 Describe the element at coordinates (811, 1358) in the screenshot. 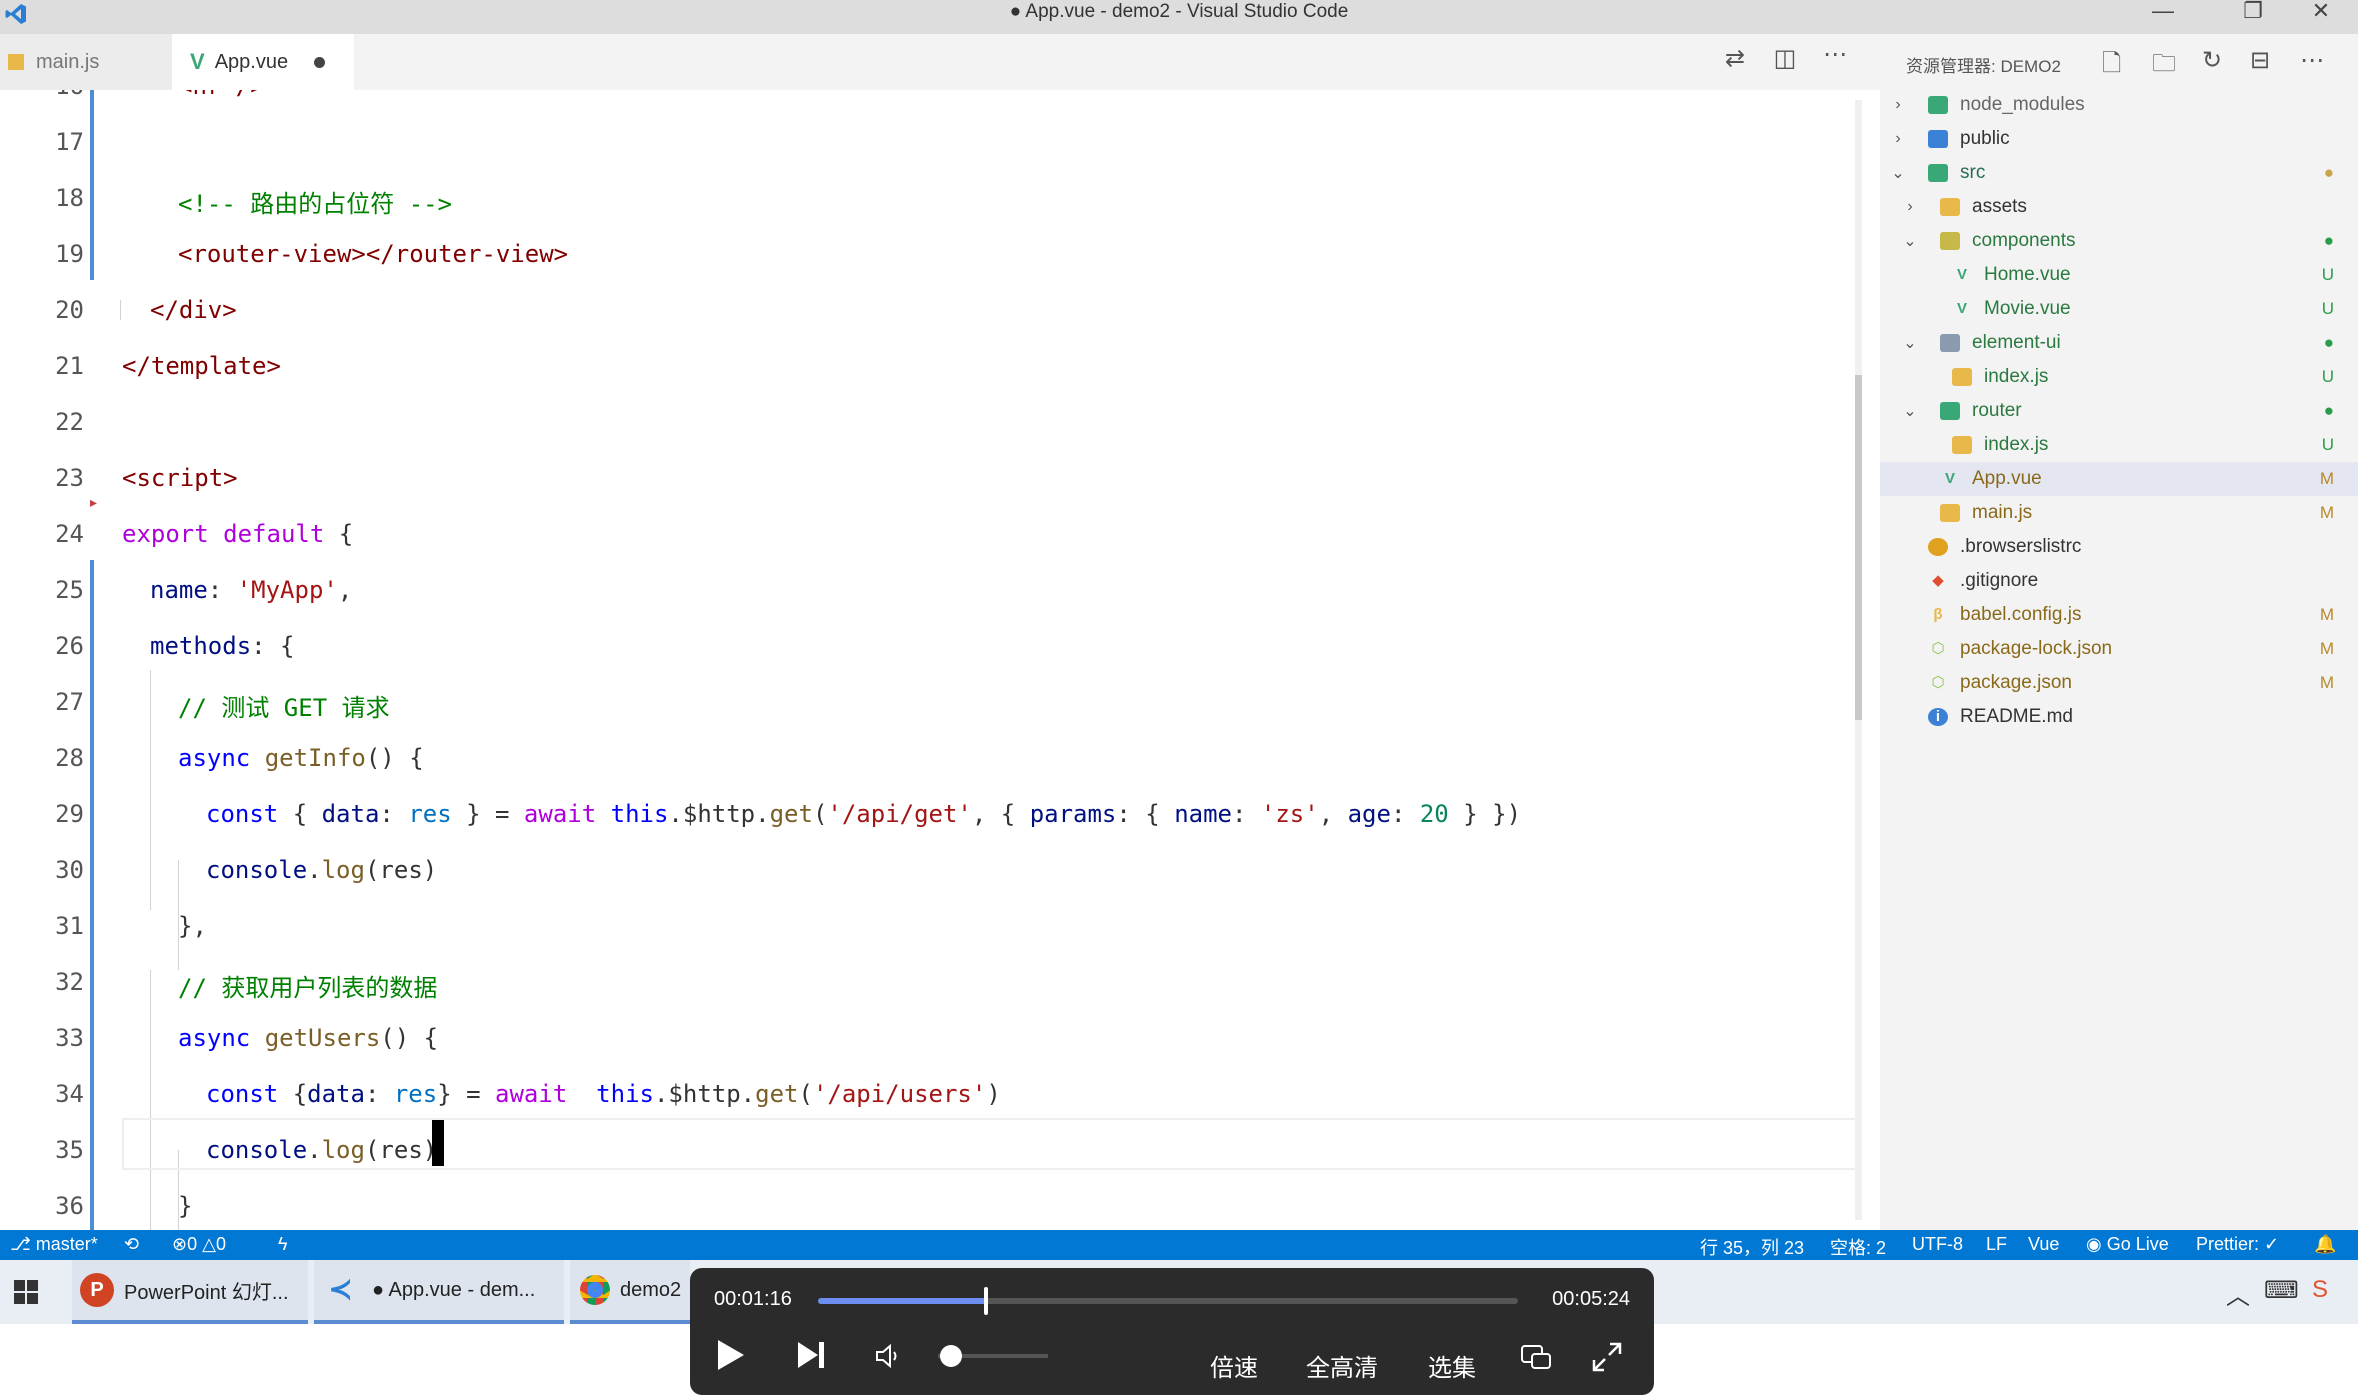

I see `next-icon` at that location.